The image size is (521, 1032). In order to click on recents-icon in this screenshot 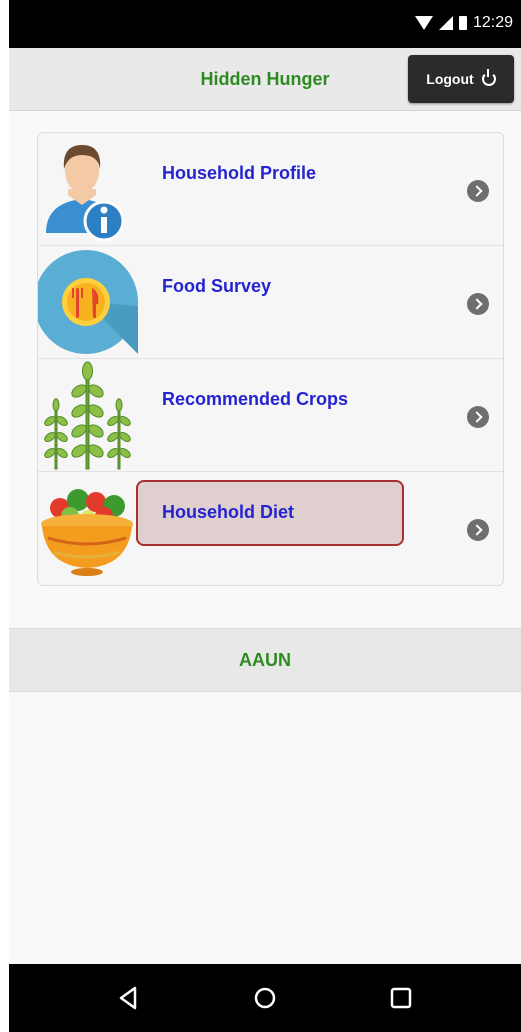, I will do `click(401, 998)`.